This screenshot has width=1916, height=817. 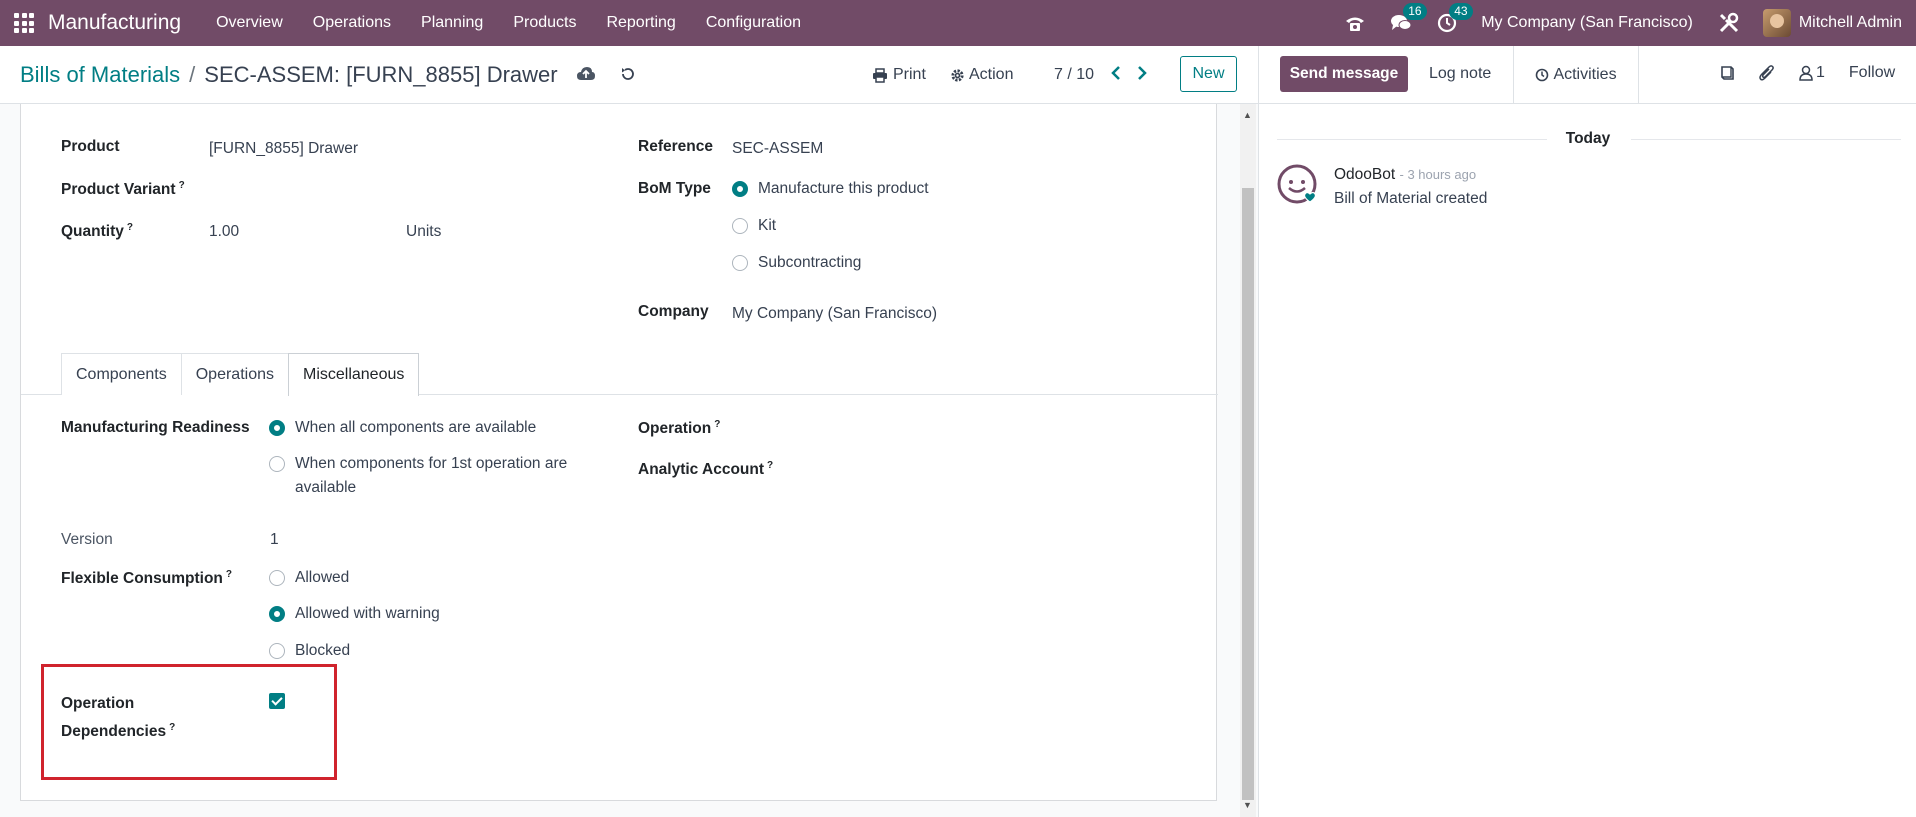 I want to click on apps-grid-icon, so click(x=24, y=23).